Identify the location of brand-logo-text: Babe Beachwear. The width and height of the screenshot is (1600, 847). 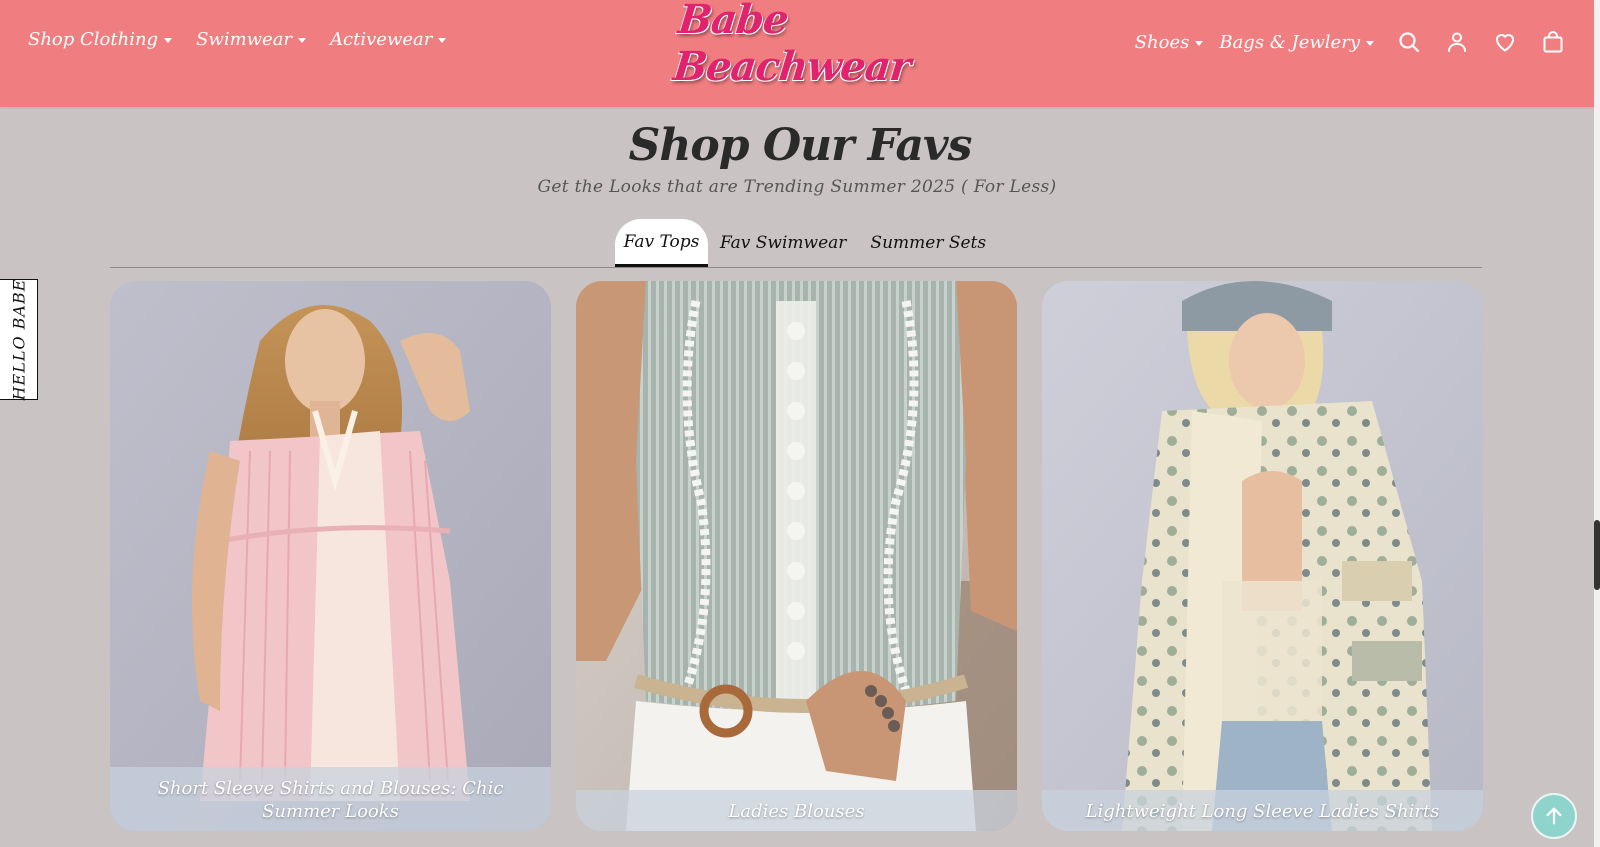
(792, 45).